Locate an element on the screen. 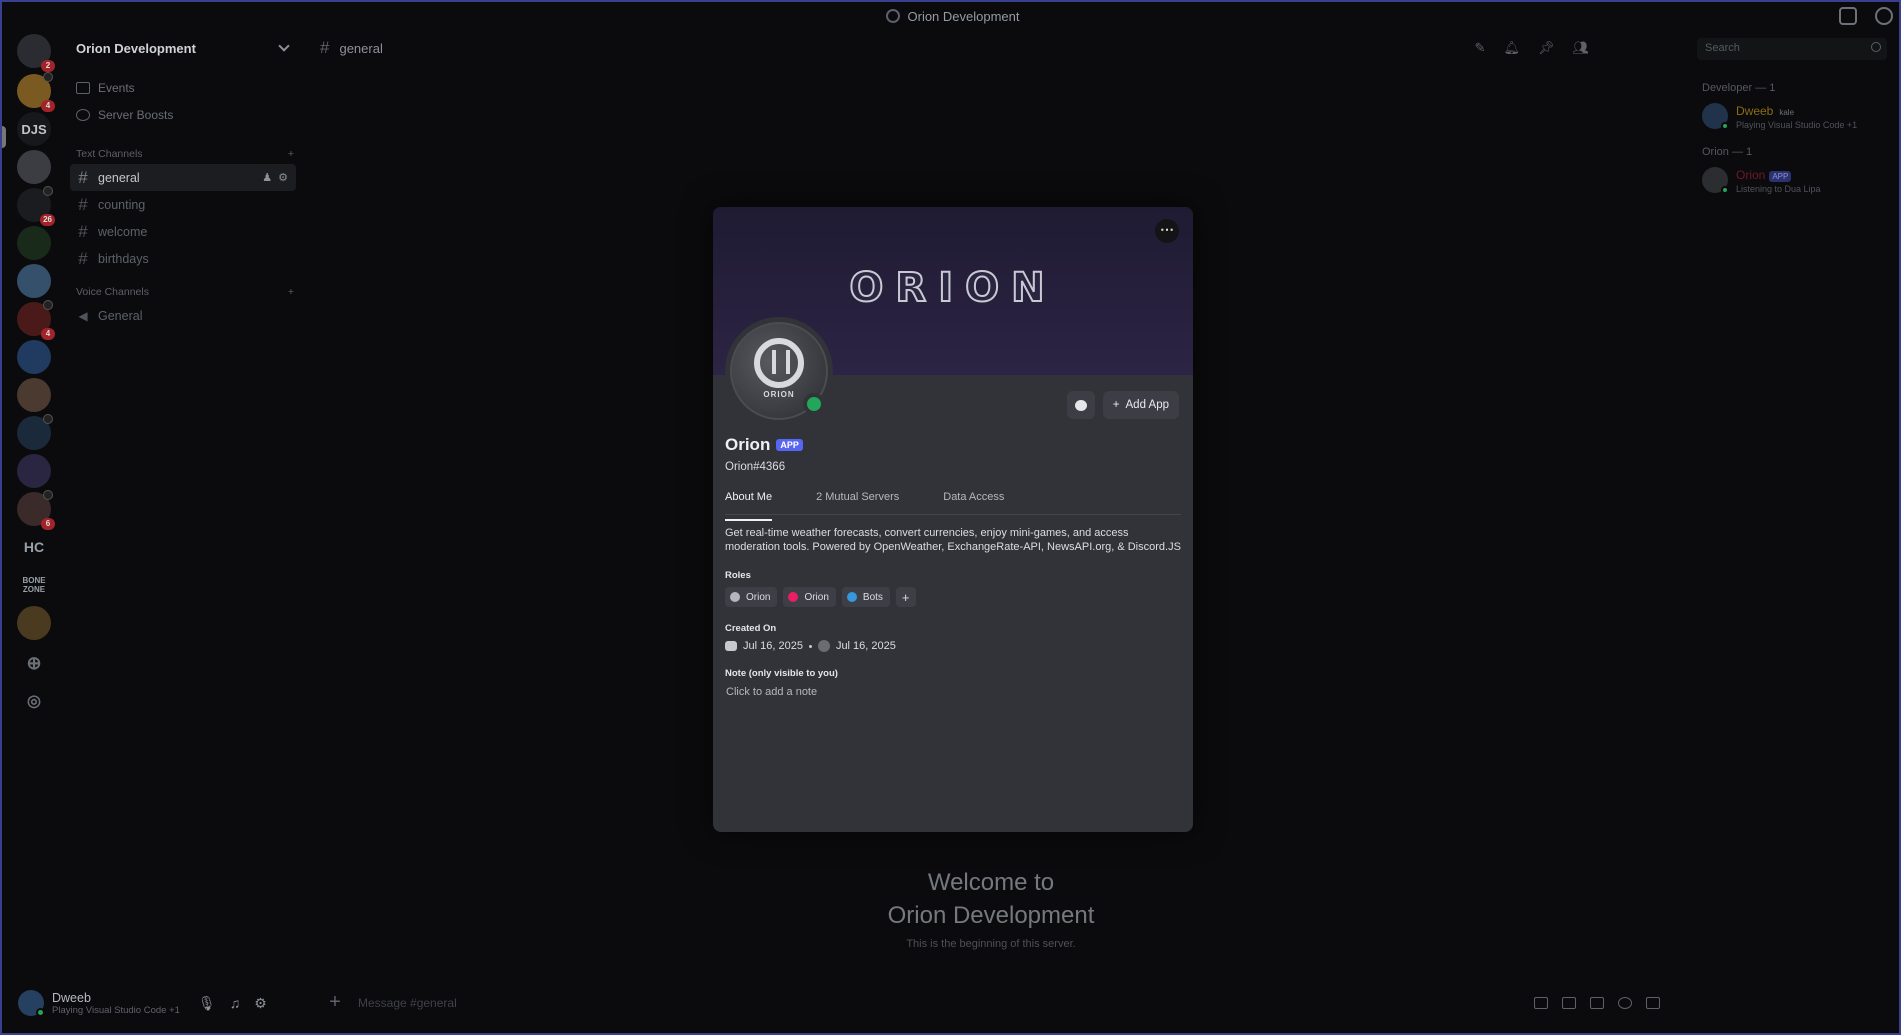  discord-created-date: Jul 16, 2025 is located at coordinates (773, 646).